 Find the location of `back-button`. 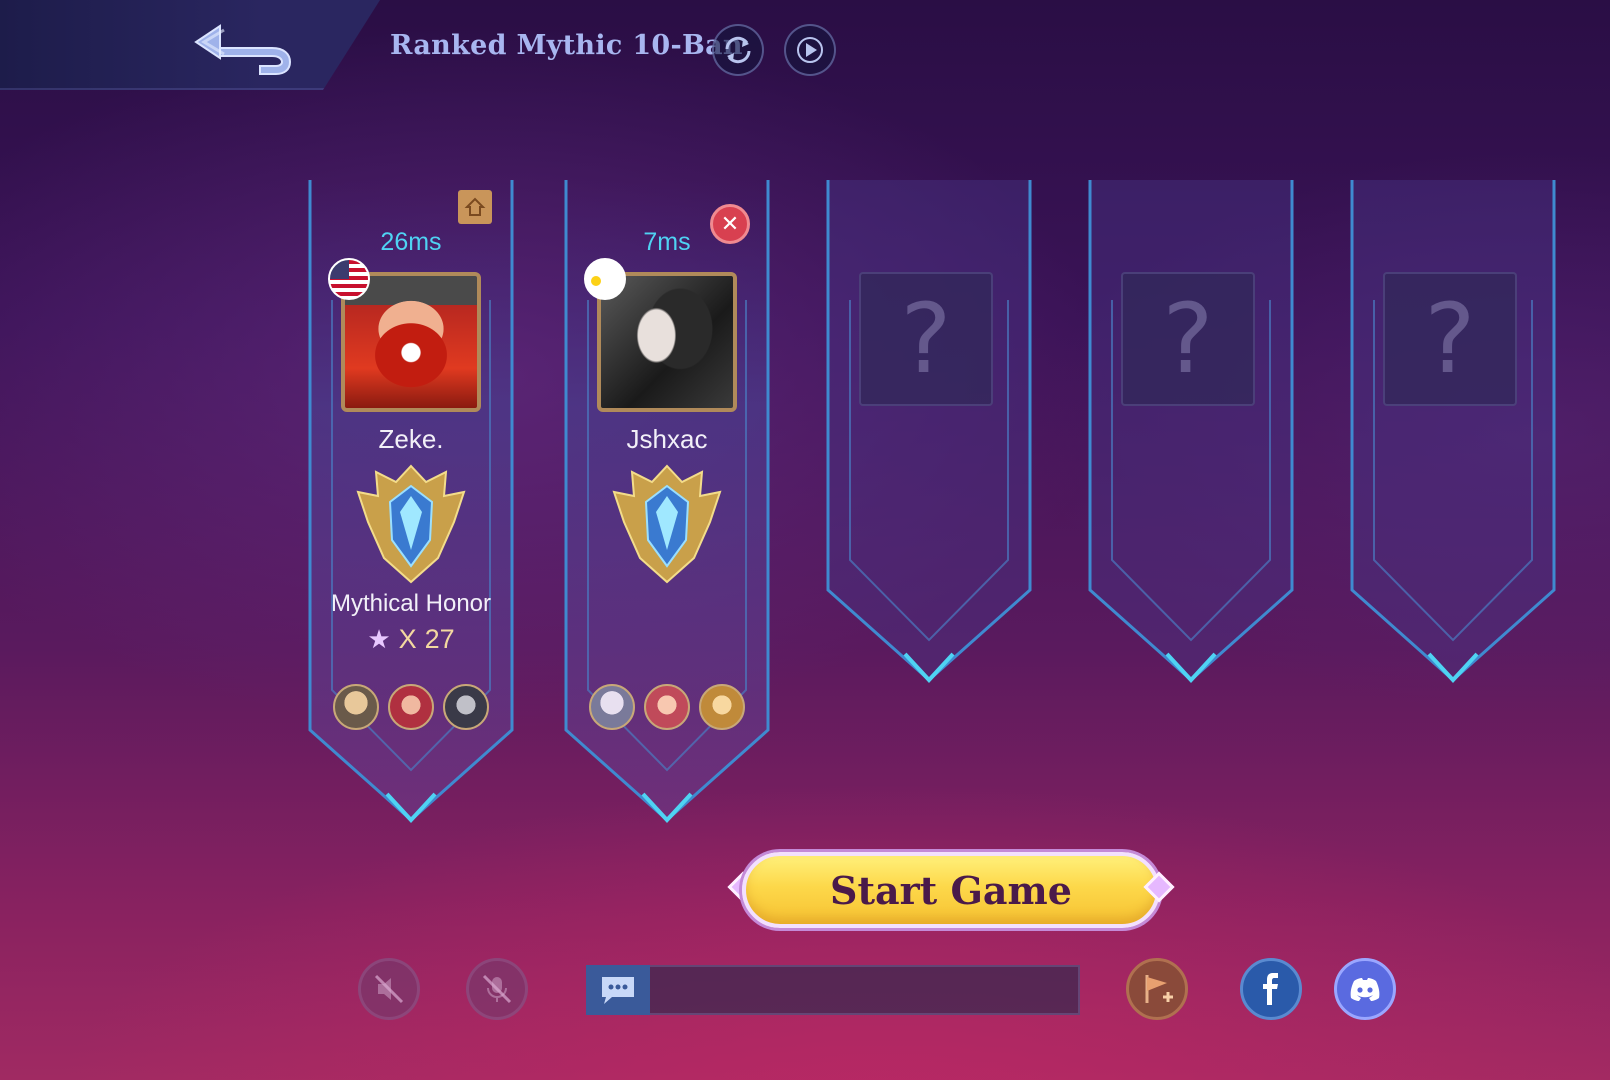

back-button is located at coordinates (248, 45).